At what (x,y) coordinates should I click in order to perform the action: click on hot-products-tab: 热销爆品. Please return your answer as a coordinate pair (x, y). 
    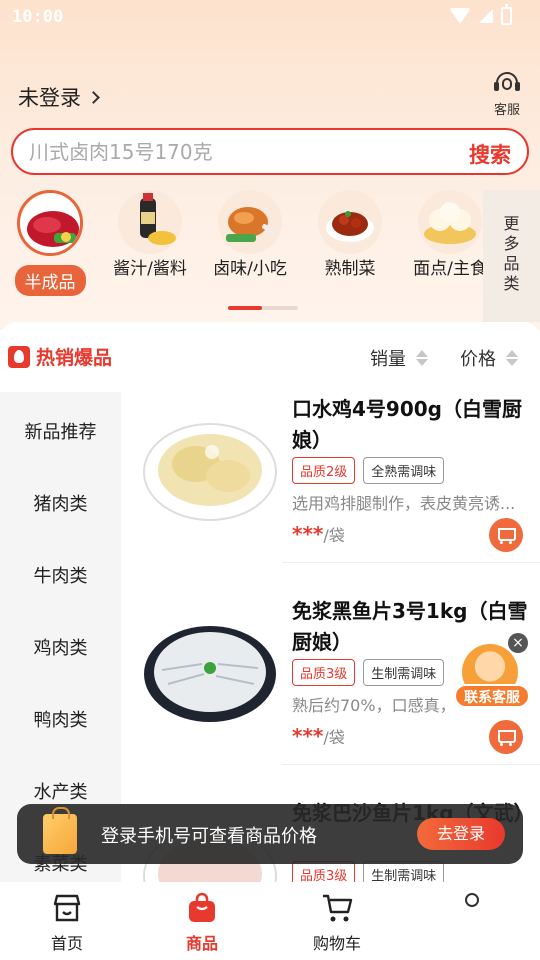
    Looking at the image, I should click on (60, 356).